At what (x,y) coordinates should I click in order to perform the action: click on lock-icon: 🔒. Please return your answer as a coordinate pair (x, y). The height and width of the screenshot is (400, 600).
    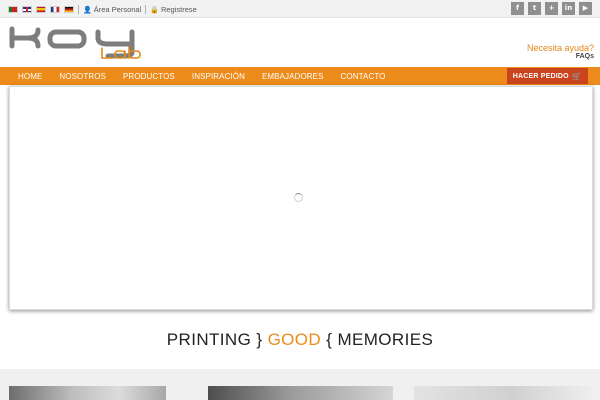
    Looking at the image, I should click on (154, 10).